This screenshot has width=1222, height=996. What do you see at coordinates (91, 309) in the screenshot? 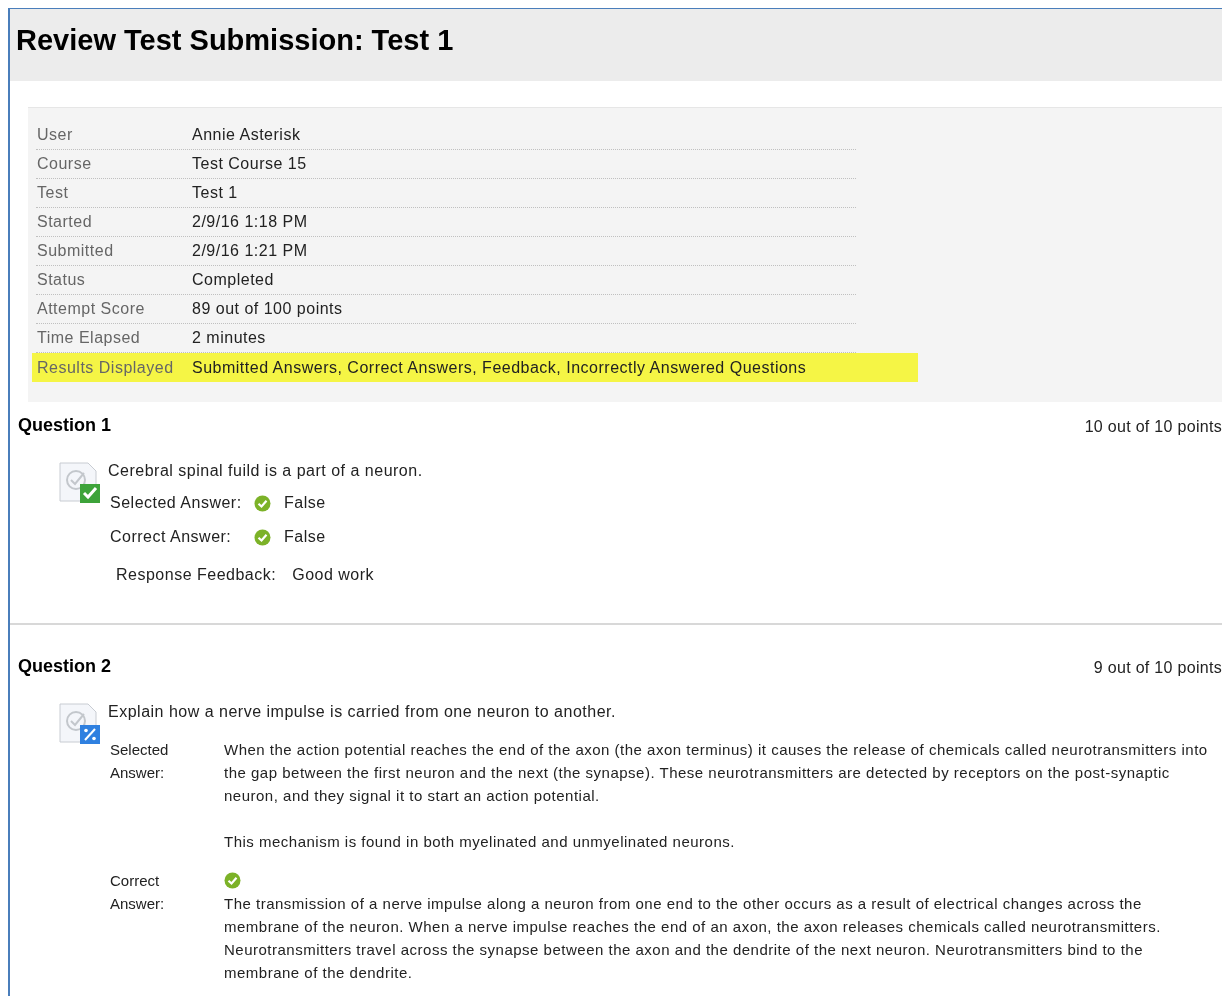
I see `detail-label: Attempt Score` at bounding box center [91, 309].